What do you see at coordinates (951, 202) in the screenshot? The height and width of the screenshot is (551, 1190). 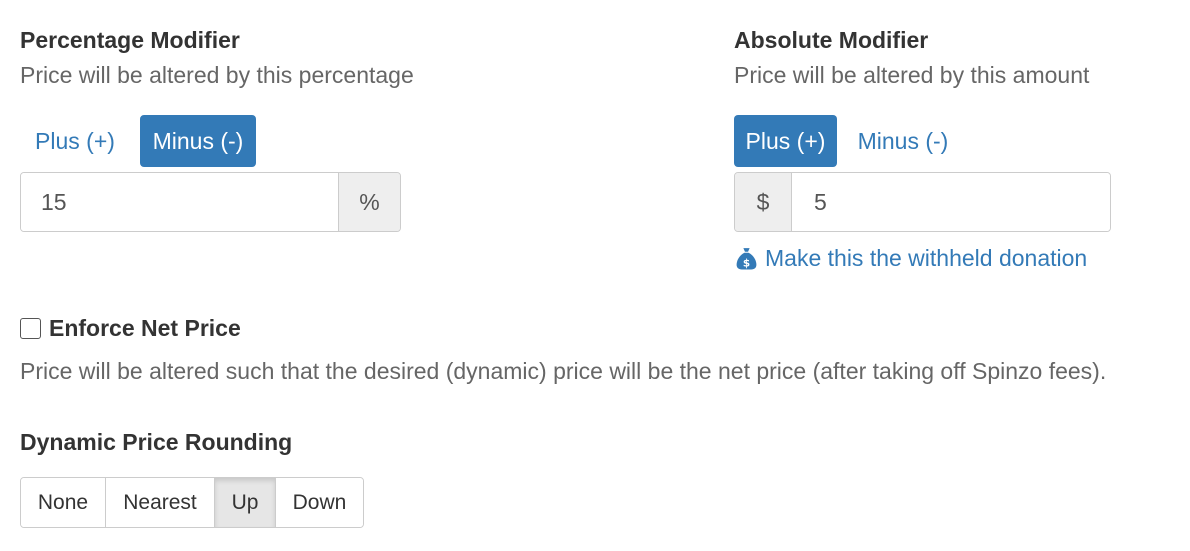 I see `absolute-input: 5` at bounding box center [951, 202].